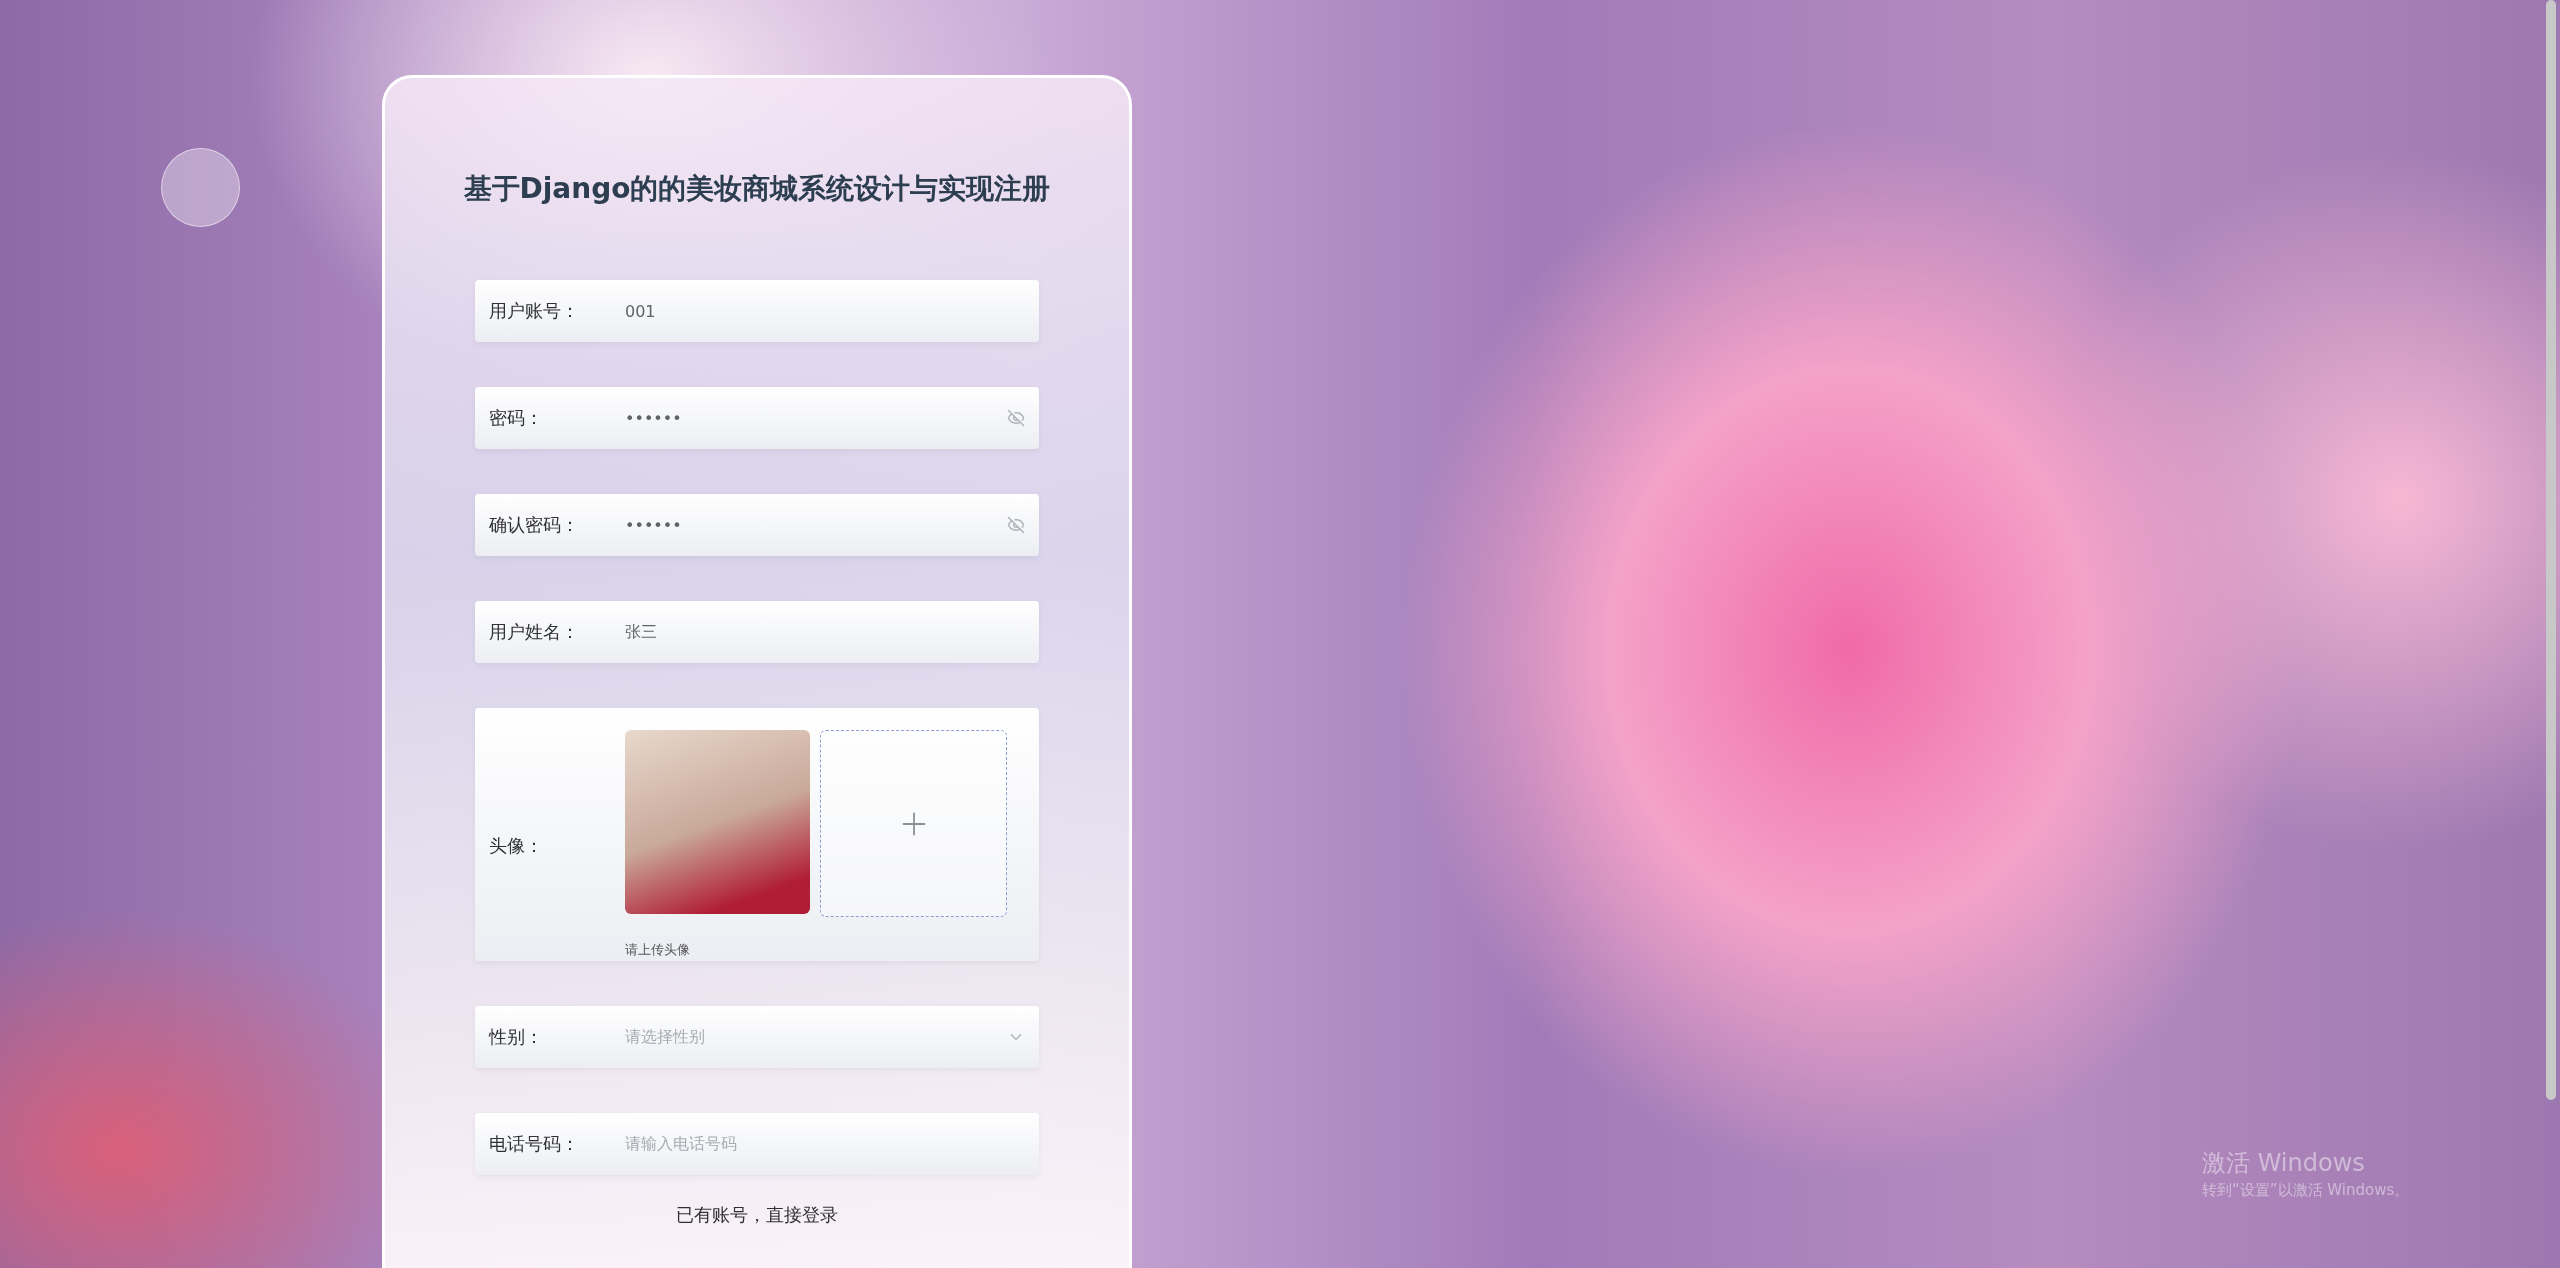  I want to click on field-label: 密码：, so click(516, 418).